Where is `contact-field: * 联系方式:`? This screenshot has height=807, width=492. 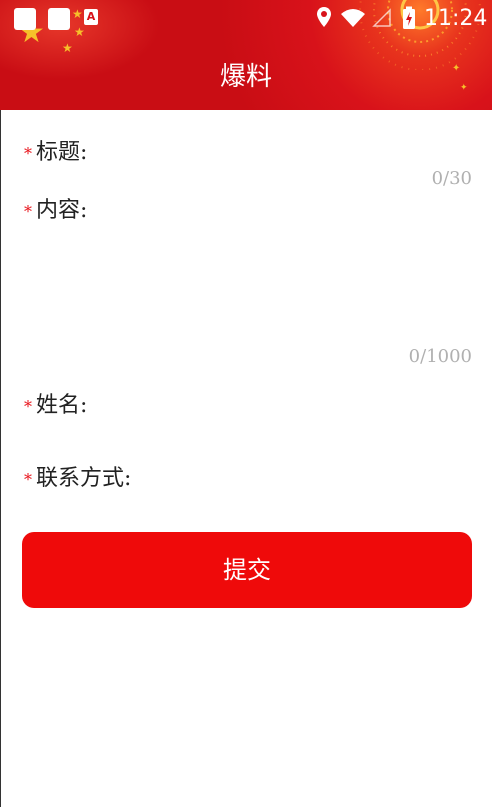
contact-field: * 联系方式: is located at coordinates (77, 476).